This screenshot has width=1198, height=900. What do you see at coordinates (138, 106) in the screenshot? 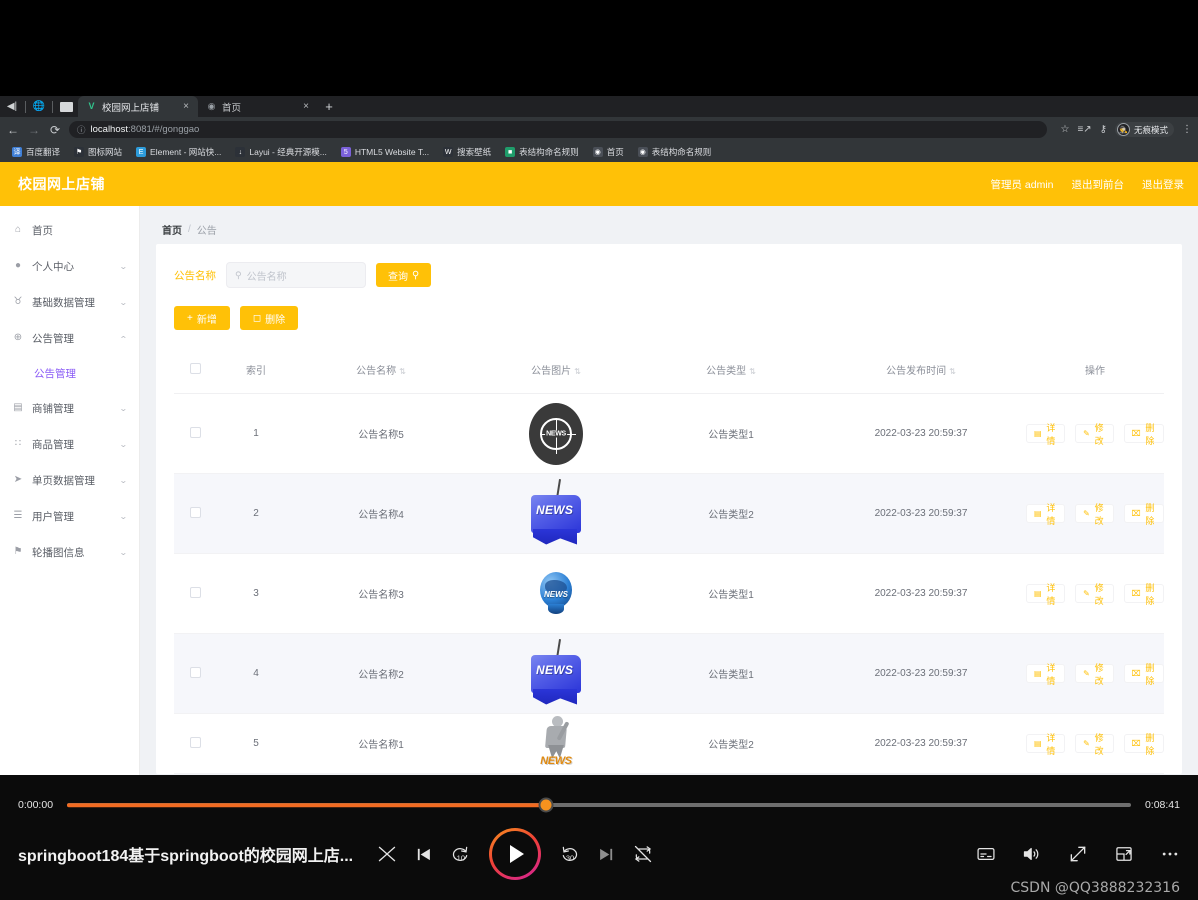
I see `browser-tab-active: V 校园网上店铺 ×` at bounding box center [138, 106].